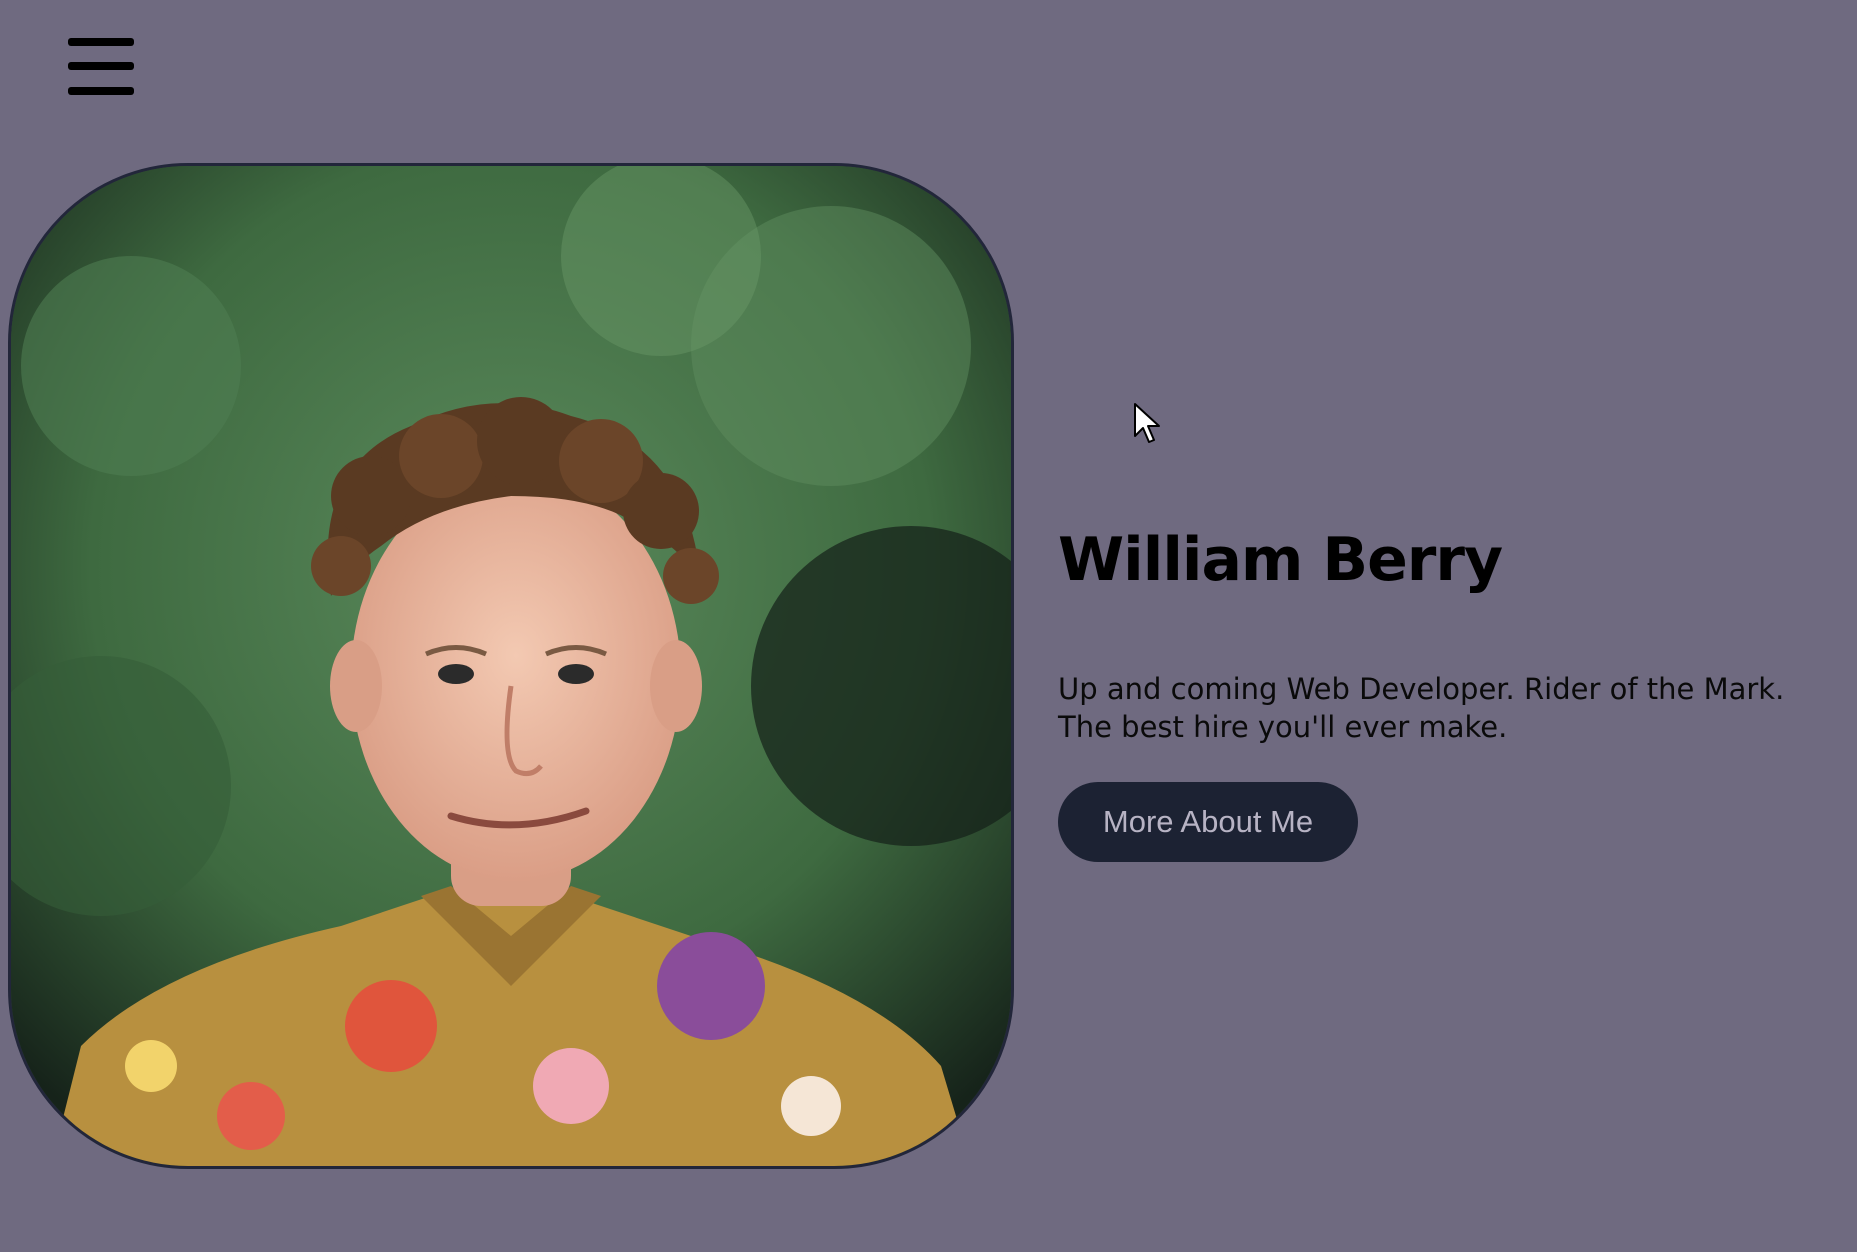 This screenshot has width=1857, height=1252. I want to click on menu-bar-middle, so click(101, 66).